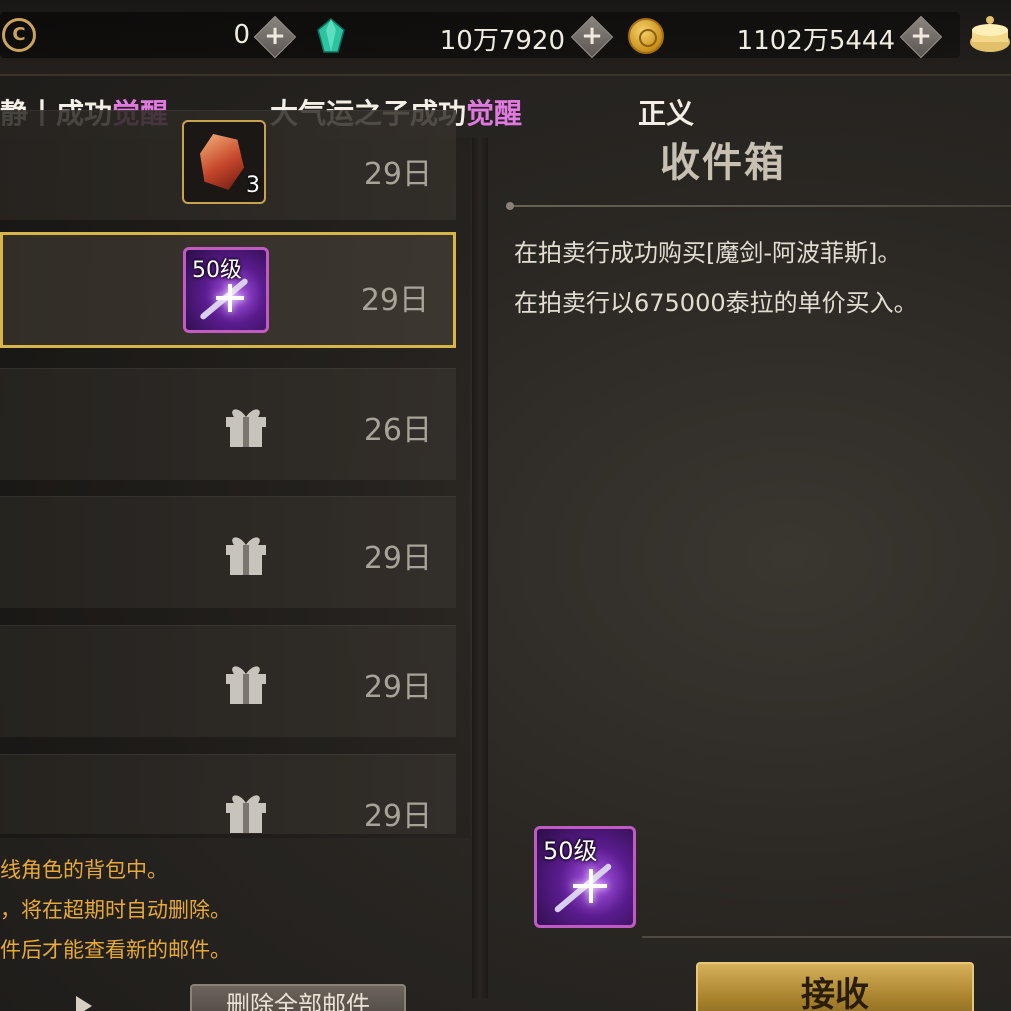 This screenshot has width=1011, height=1011. What do you see at coordinates (758, 206) in the screenshot?
I see `title-divider` at bounding box center [758, 206].